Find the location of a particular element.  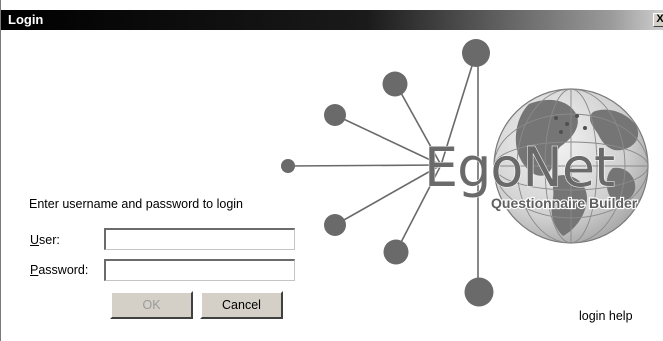

close-icon: X is located at coordinates (659, 19).